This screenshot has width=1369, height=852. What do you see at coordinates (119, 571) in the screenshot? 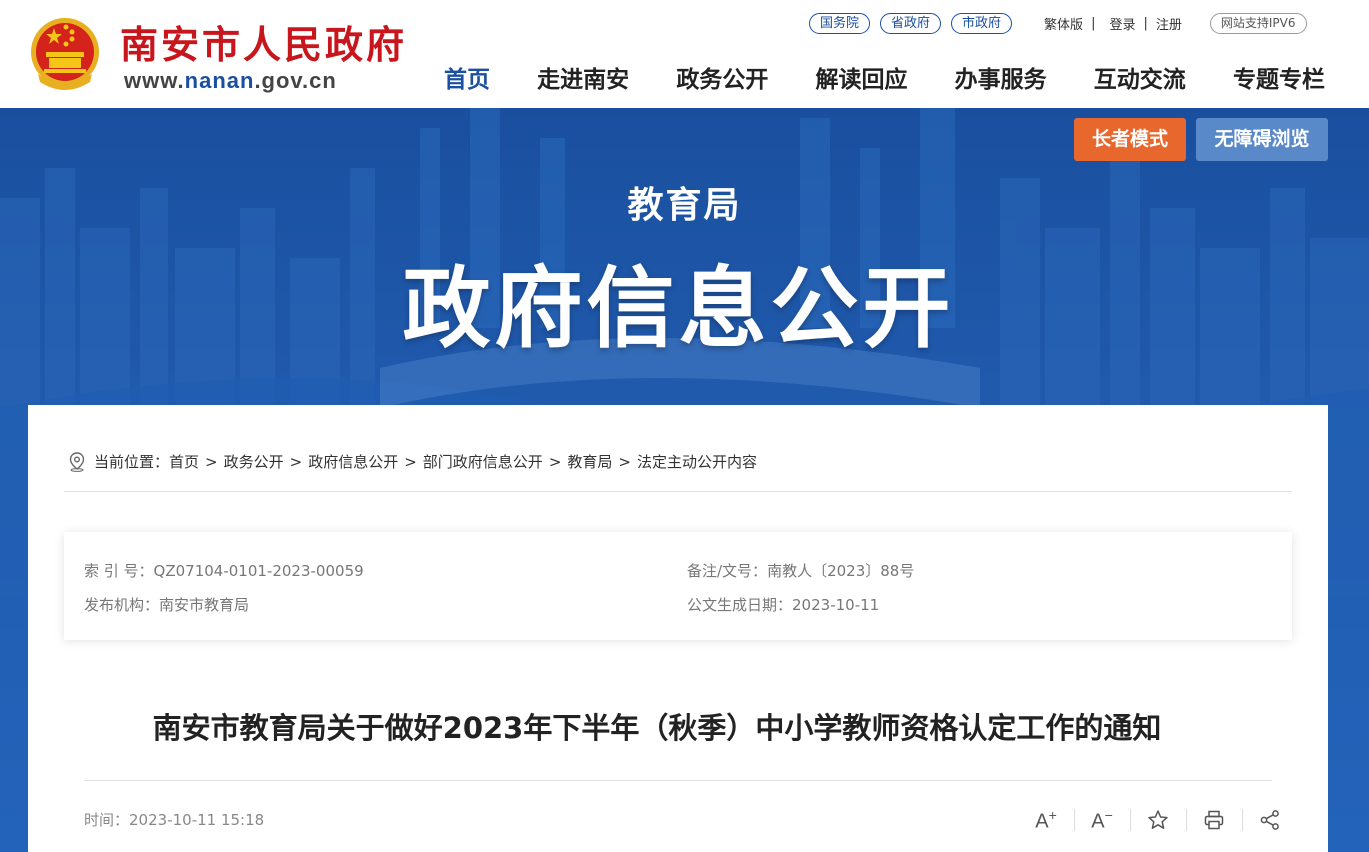
I see `meta-index-label: 索 引 号：` at bounding box center [119, 571].